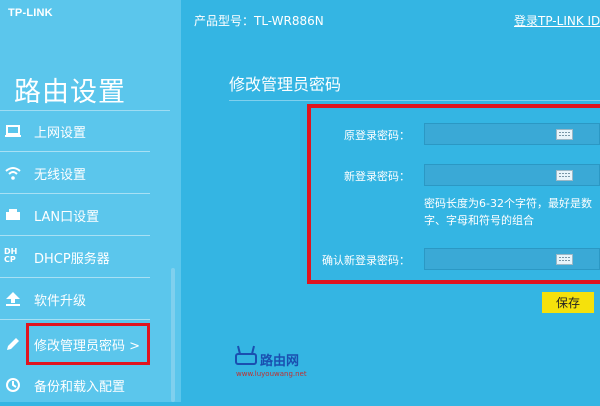 The image size is (600, 406). What do you see at coordinates (72, 259) in the screenshot?
I see `sidebar-item-label: DHCP服务器` at bounding box center [72, 259].